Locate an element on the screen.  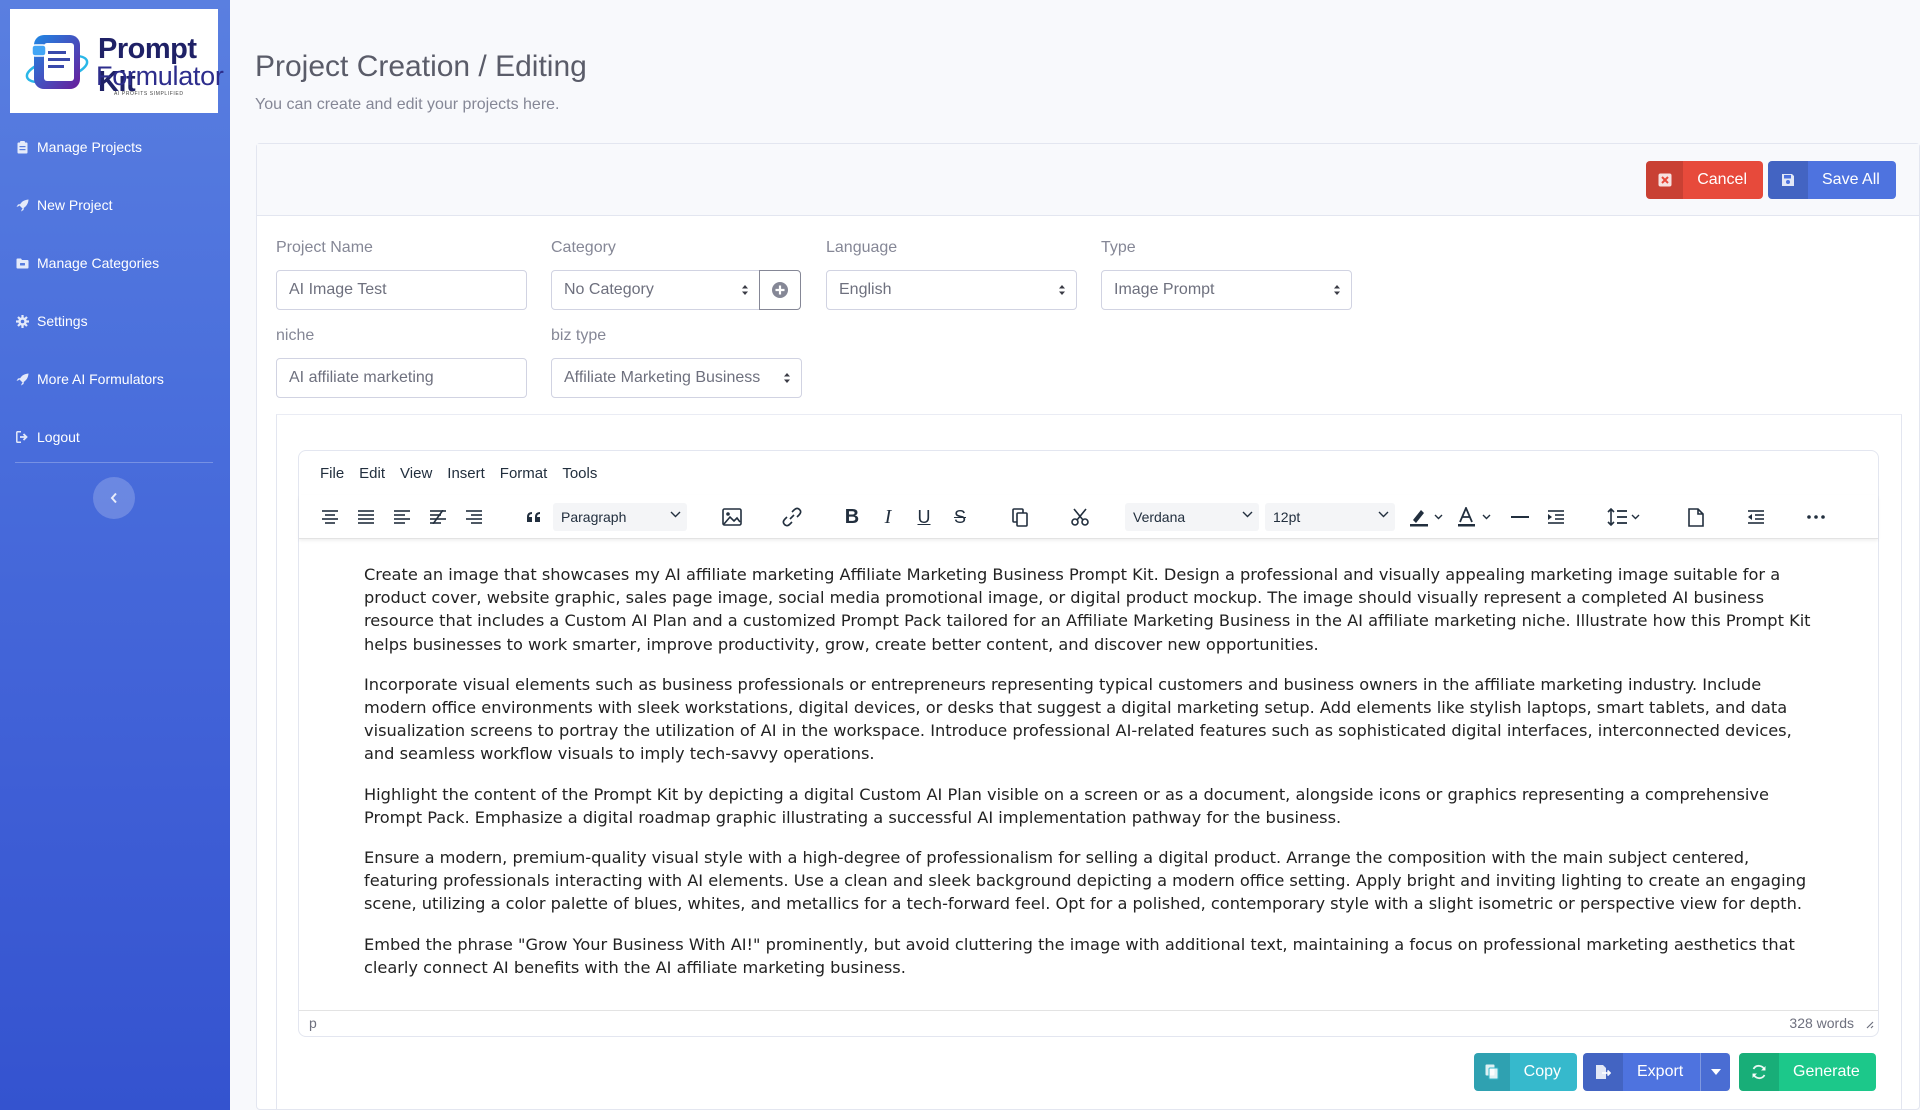
sidebar-item-label: Settings is located at coordinates (62, 321).